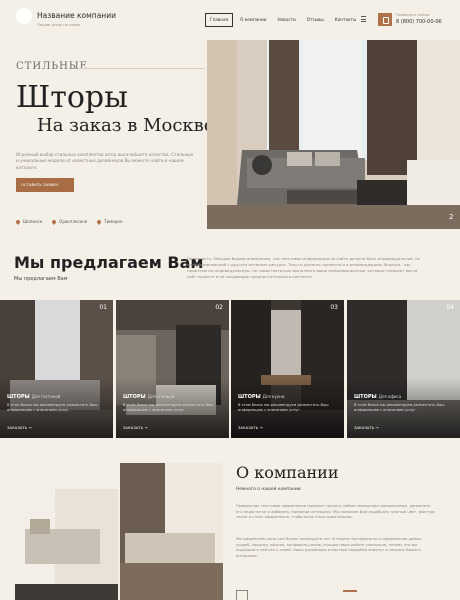  I want to click on about-subtitle: Немного о нашей компании, so click(268, 489).